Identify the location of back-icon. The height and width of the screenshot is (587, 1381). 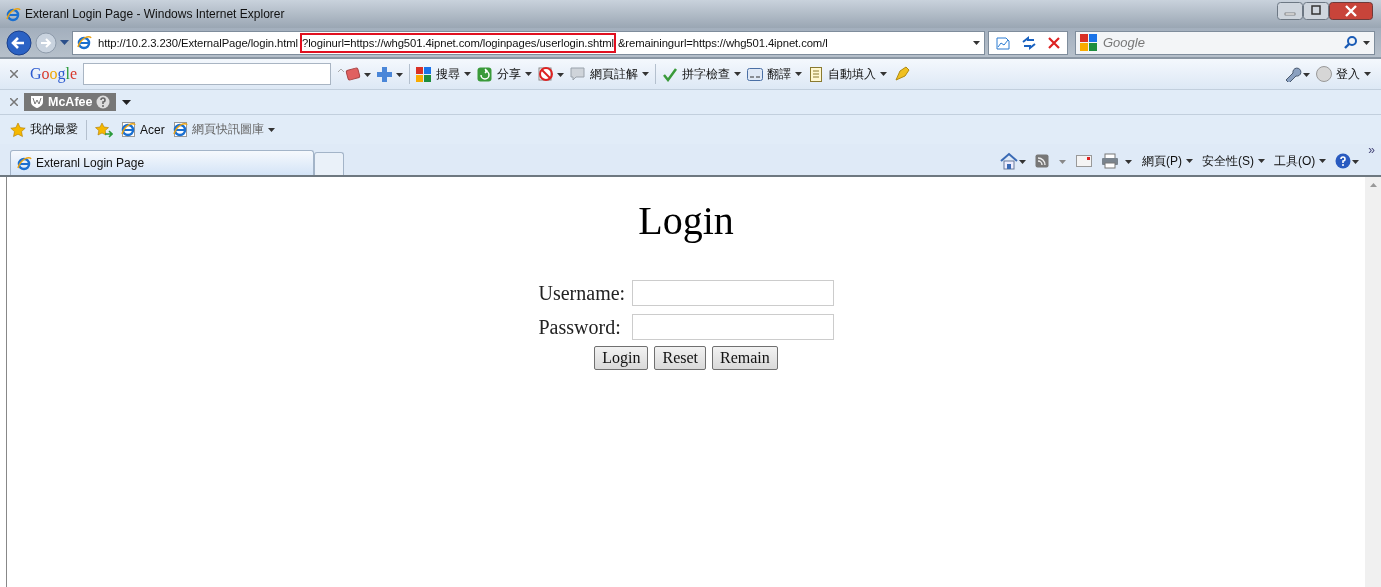
(19, 42).